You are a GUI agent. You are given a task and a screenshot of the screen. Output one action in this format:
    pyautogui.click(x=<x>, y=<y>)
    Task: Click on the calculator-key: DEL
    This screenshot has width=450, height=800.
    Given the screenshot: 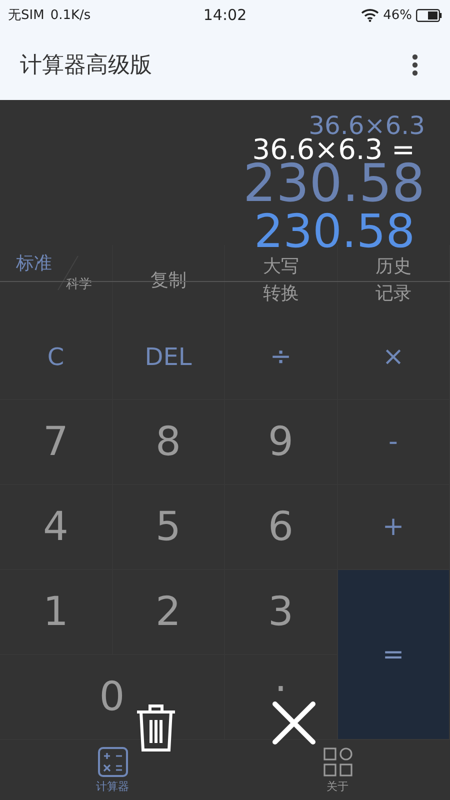 What is the action you would take?
    pyautogui.click(x=168, y=357)
    